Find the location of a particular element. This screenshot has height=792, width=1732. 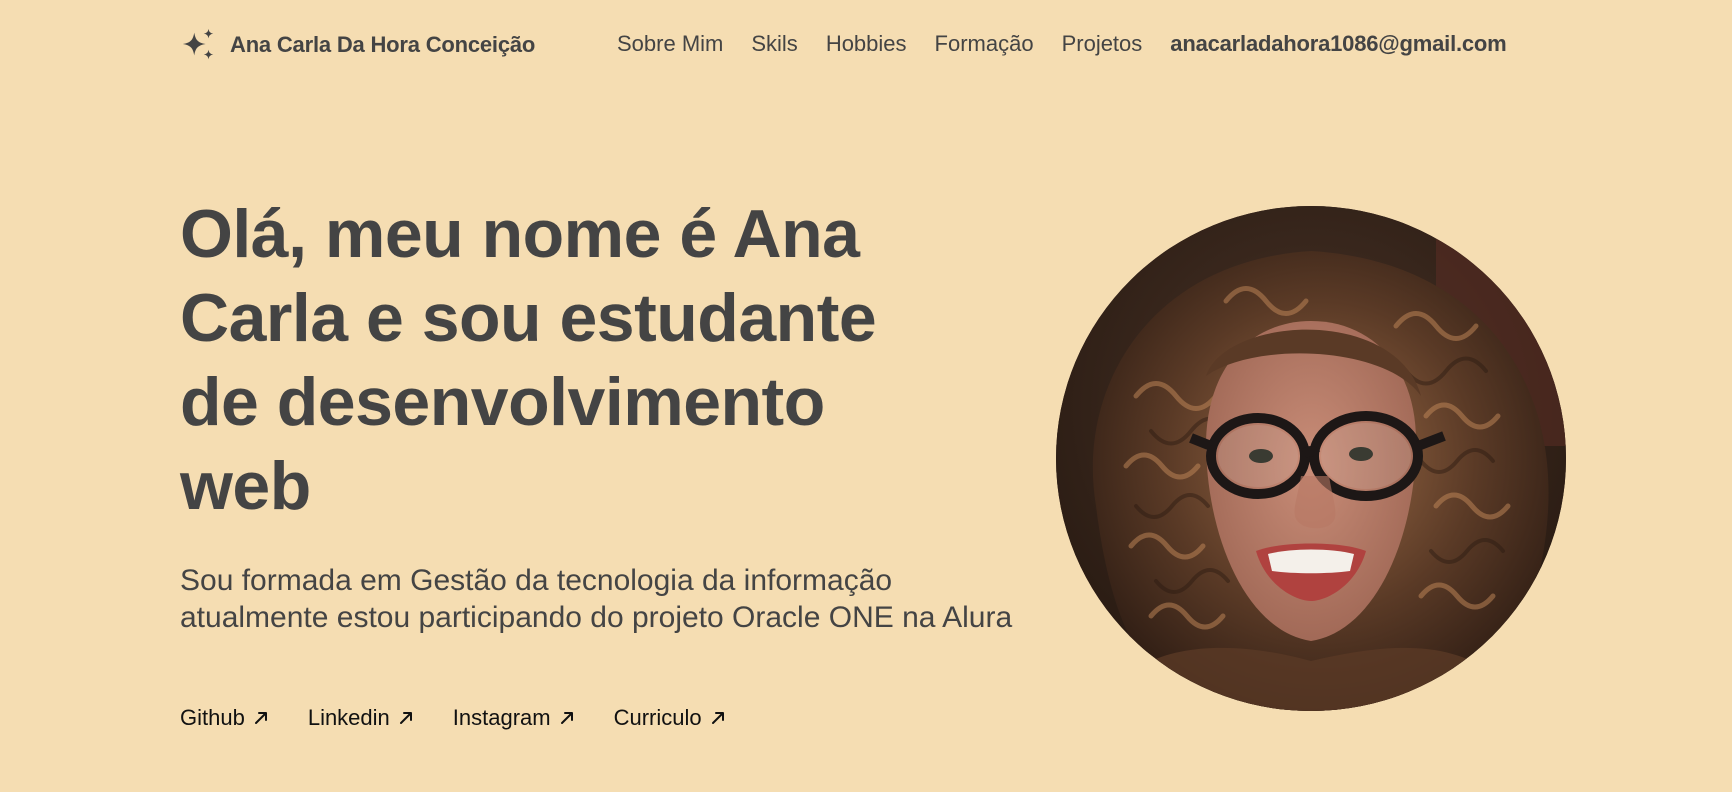

social-links: Github Linkedin Instagram Curriculo is located at coordinates (453, 718).